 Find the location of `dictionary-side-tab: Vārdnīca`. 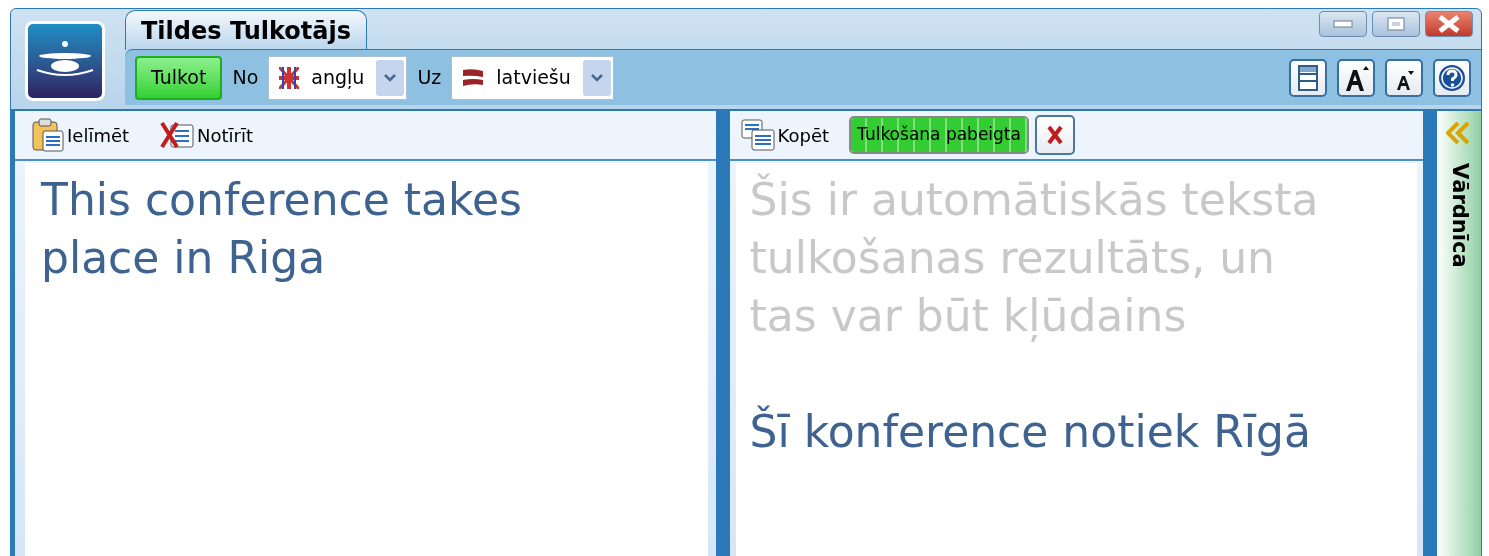

dictionary-side-tab: Vārdnīca is located at coordinates (1459, 333).